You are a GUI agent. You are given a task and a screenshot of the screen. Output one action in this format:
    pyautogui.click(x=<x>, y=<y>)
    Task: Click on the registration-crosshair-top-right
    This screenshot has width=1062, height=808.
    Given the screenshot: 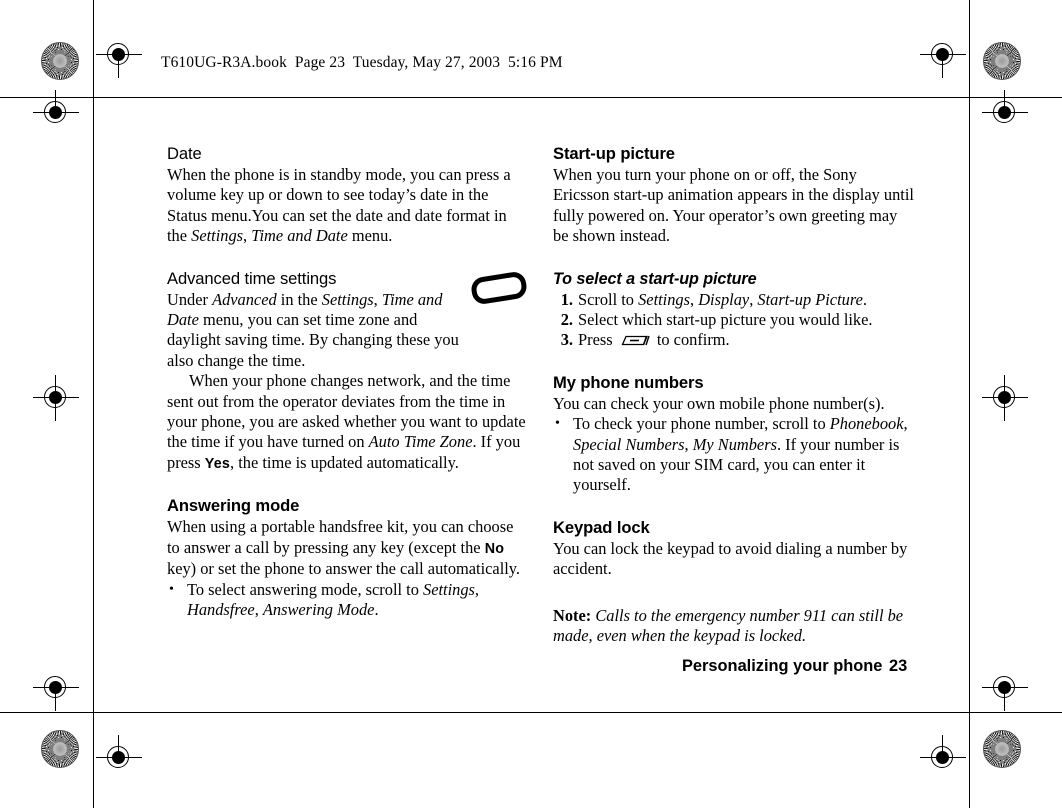 What is the action you would take?
    pyautogui.click(x=943, y=55)
    